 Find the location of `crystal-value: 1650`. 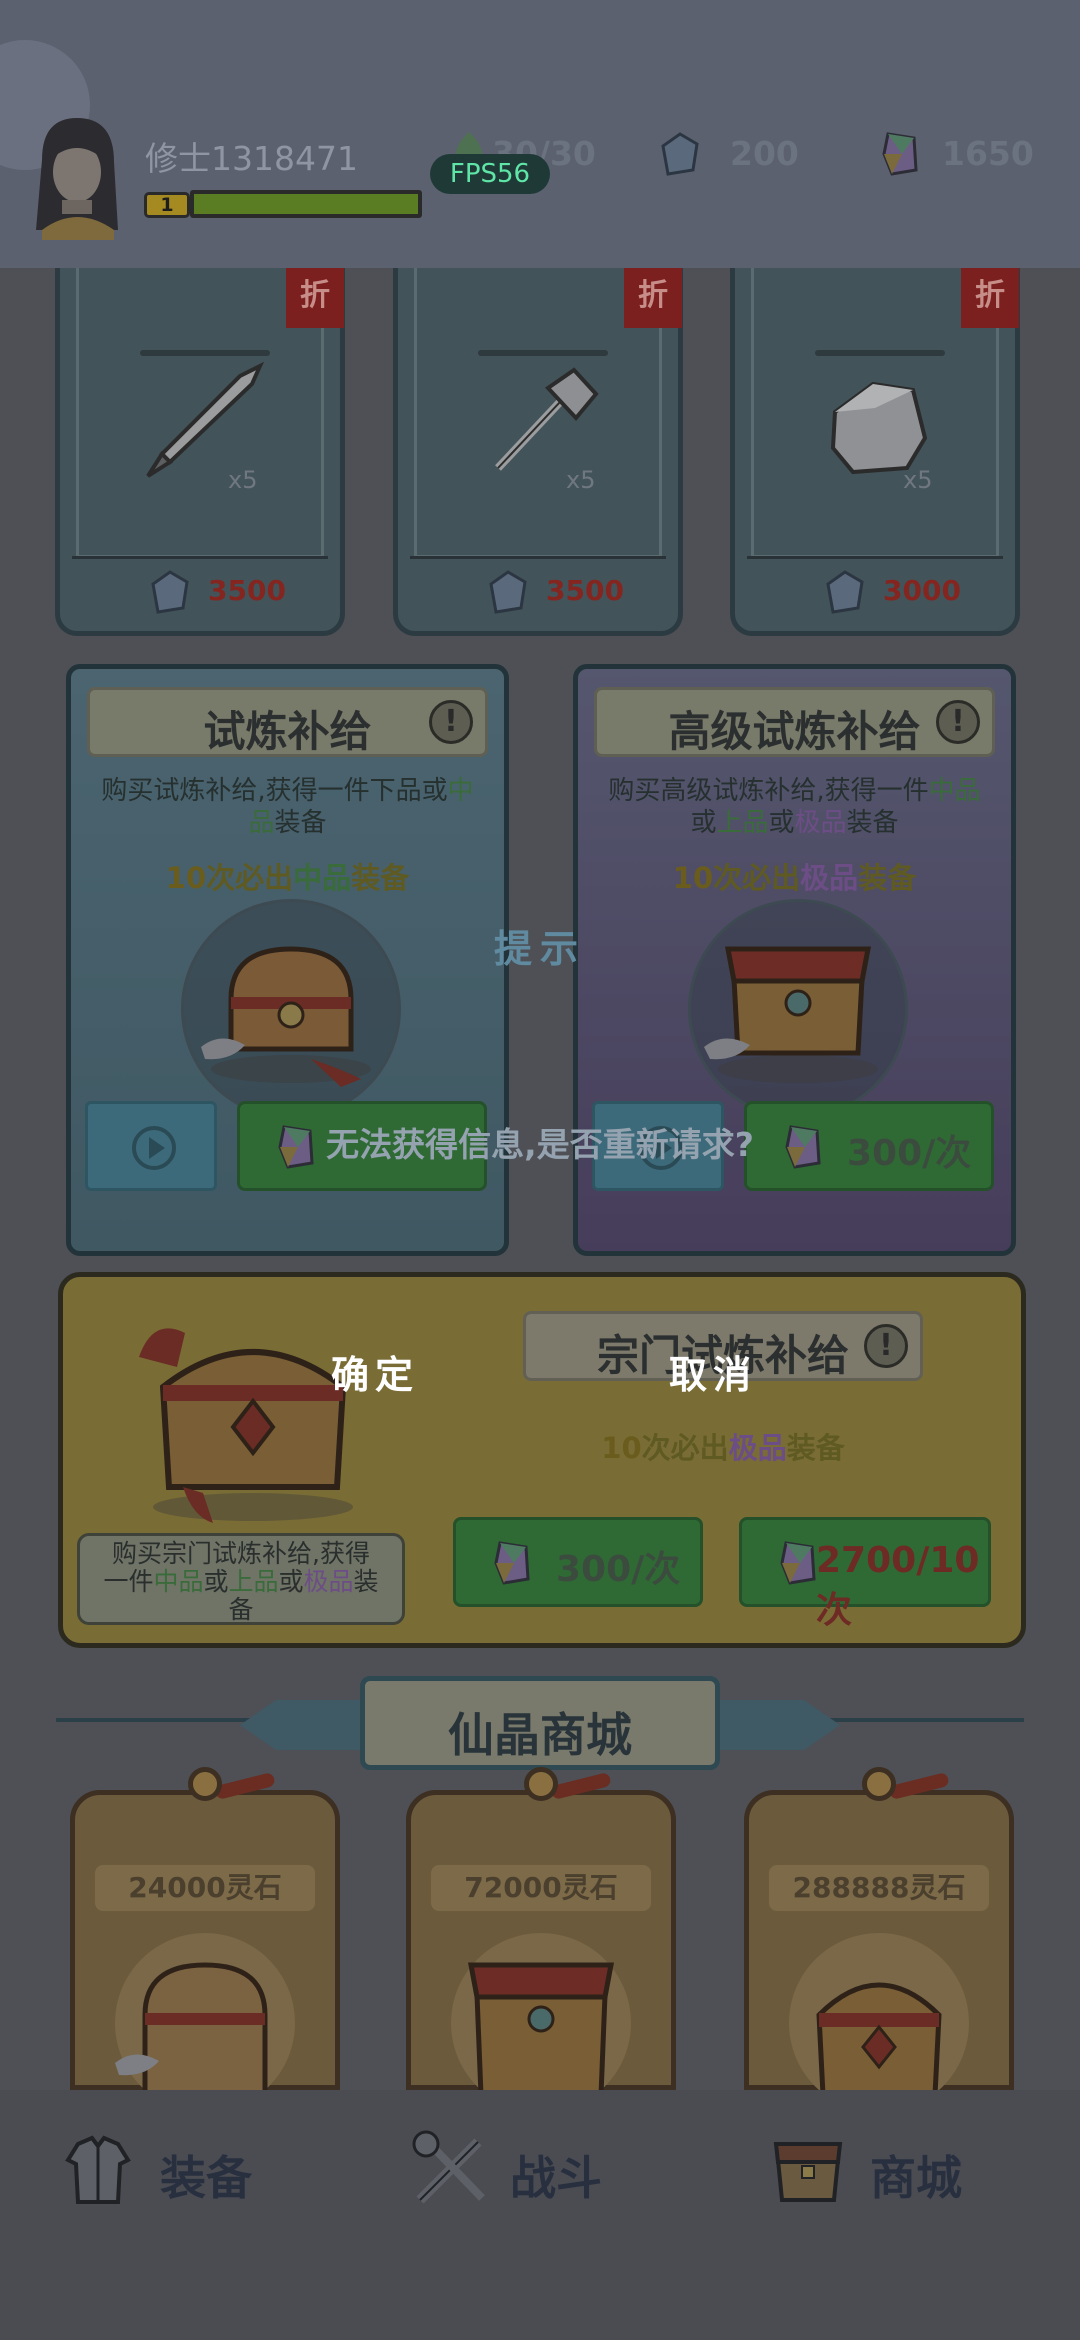

crystal-value: 1650 is located at coordinates (988, 153).